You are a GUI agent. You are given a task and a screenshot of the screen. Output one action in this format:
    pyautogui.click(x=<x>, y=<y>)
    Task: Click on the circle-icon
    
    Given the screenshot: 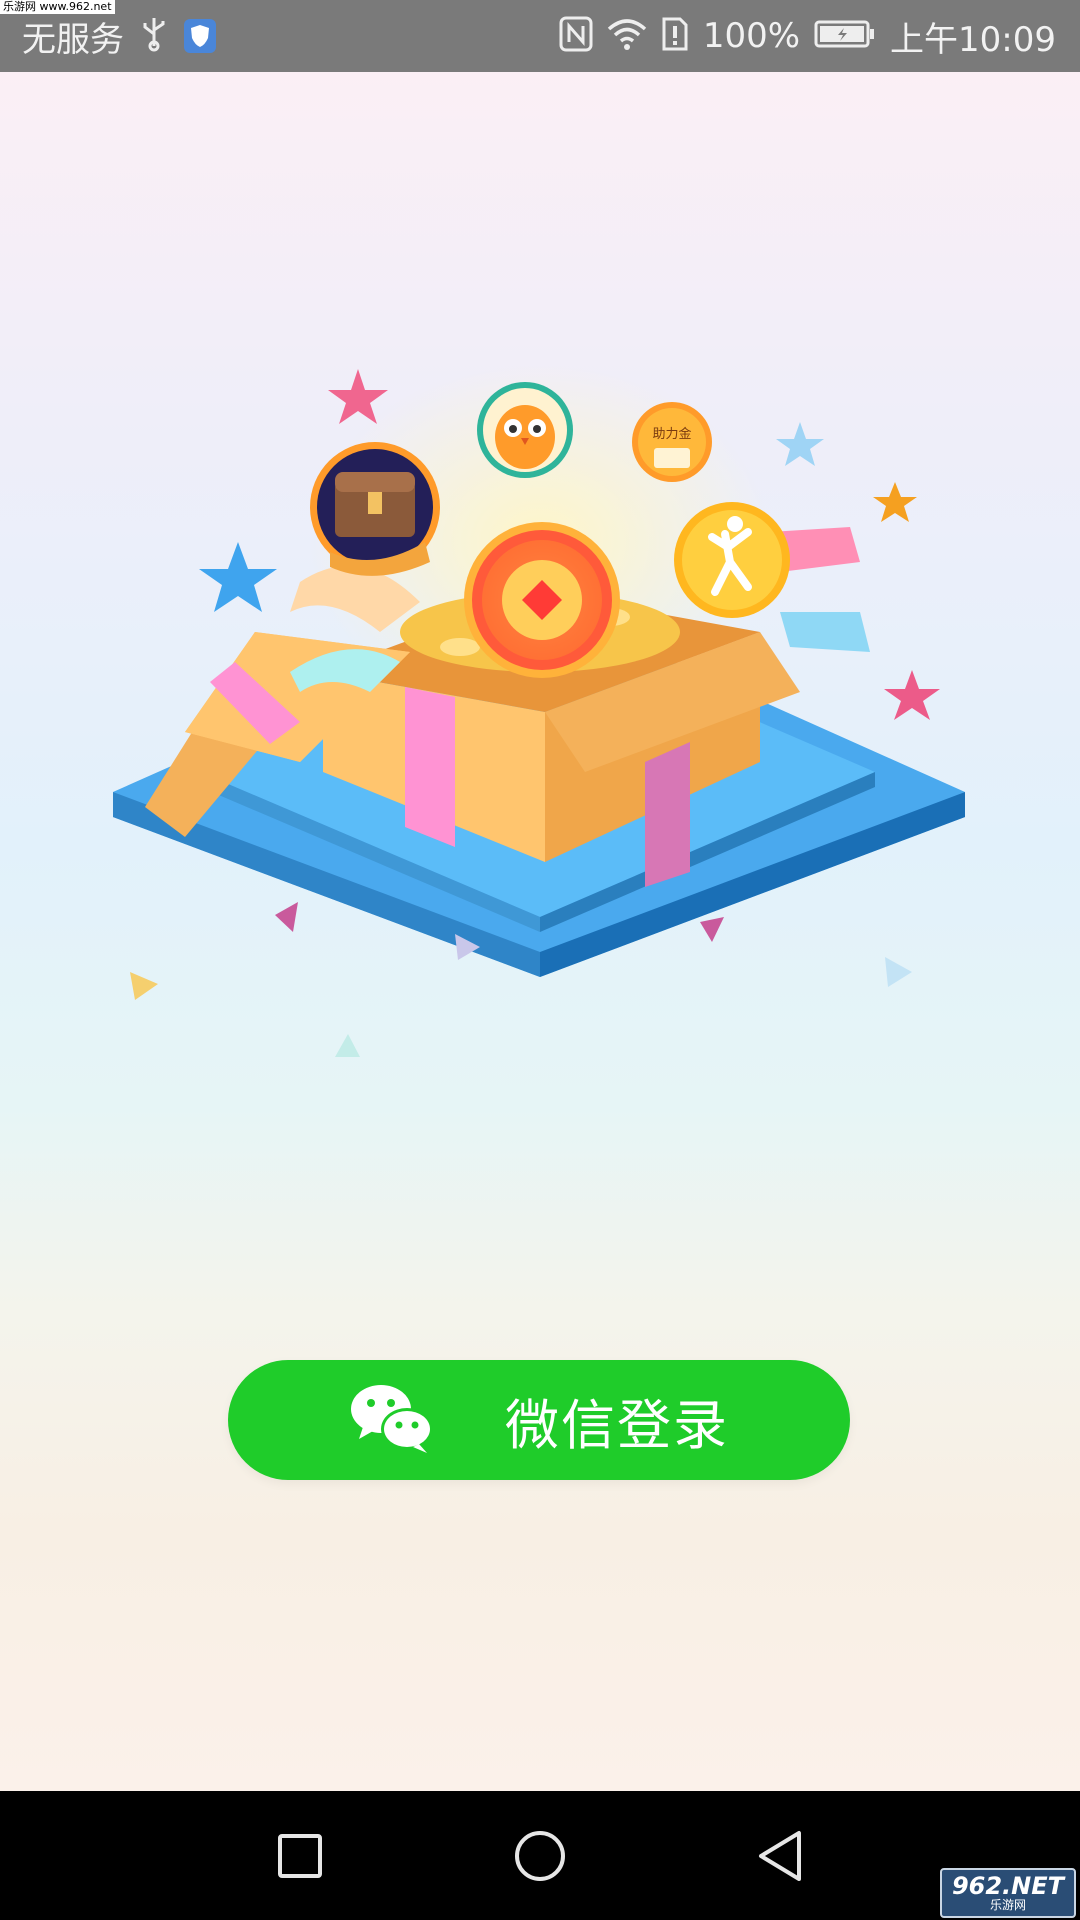 What is the action you would take?
    pyautogui.click(x=540, y=1856)
    